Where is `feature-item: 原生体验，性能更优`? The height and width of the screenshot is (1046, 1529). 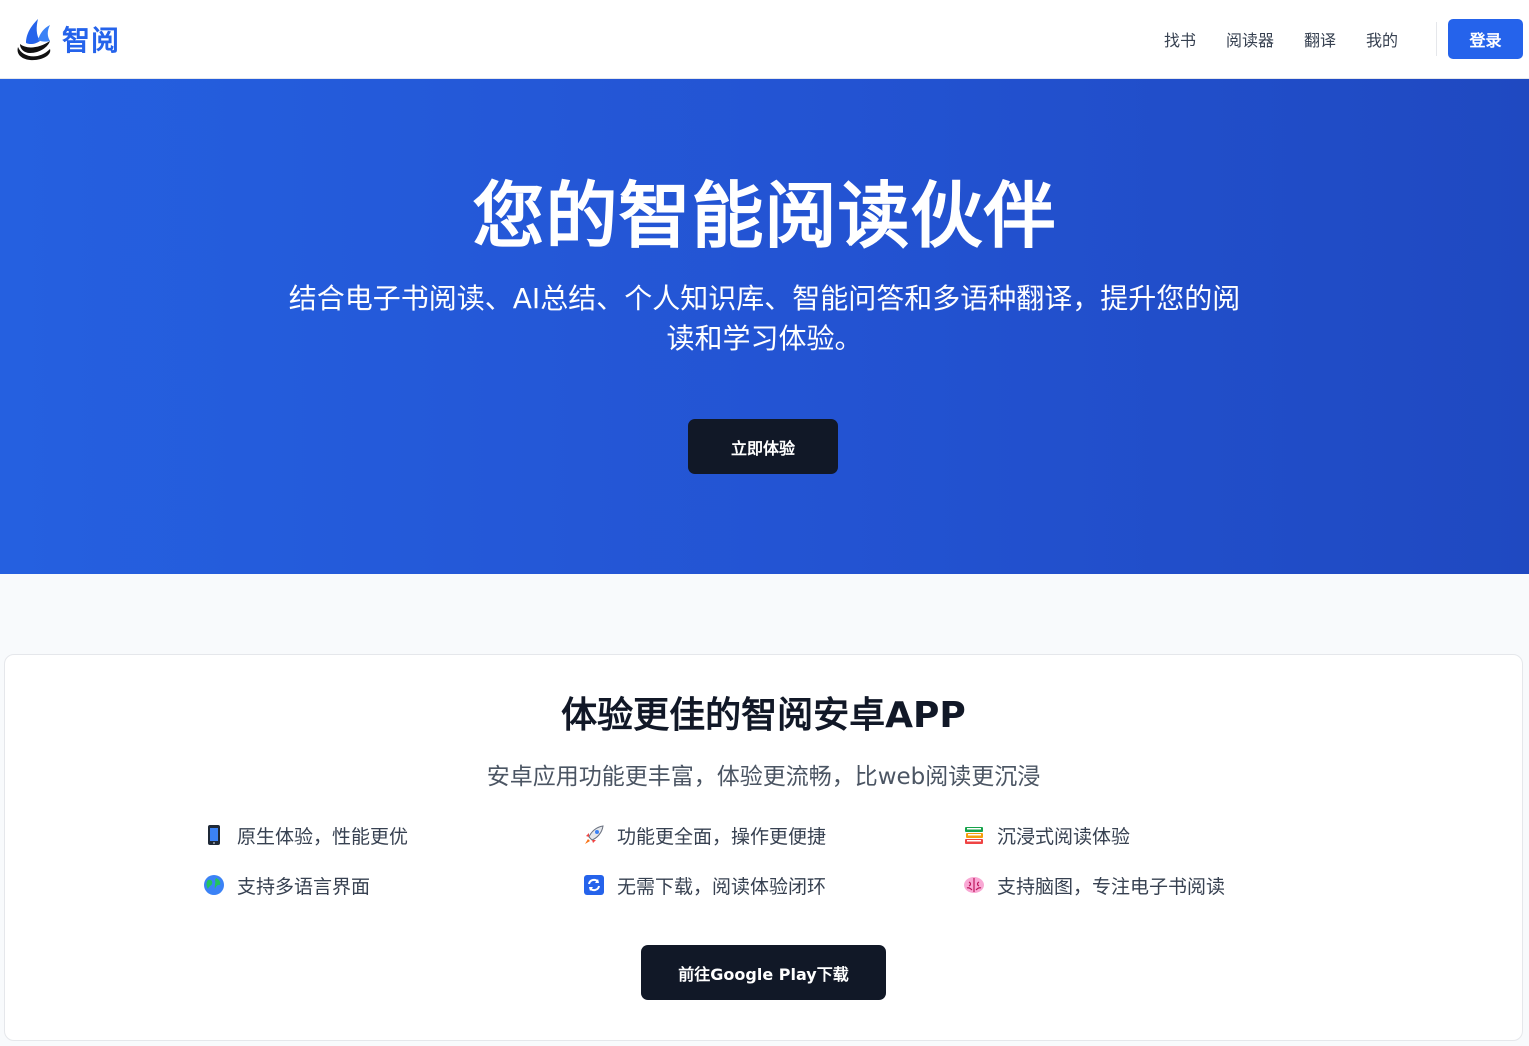 feature-item: 原生体验，性能更优 is located at coordinates (393, 835).